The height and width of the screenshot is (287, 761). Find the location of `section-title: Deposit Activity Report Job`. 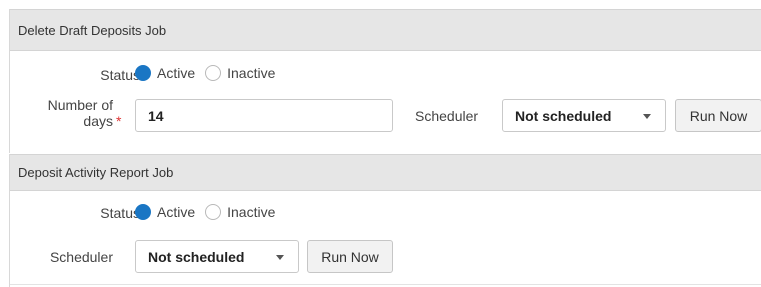

section-title: Deposit Activity Report Job is located at coordinates (96, 172).